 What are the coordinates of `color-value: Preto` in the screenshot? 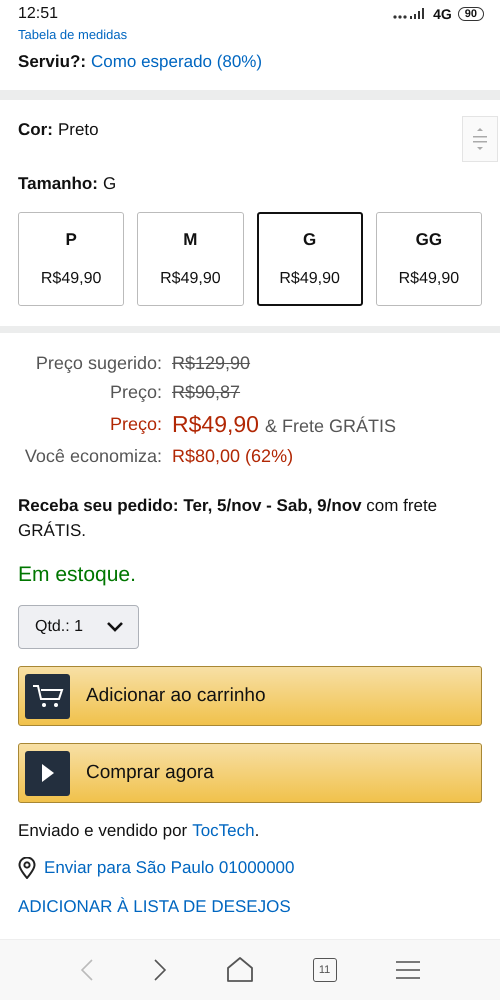 It's located at (78, 130).